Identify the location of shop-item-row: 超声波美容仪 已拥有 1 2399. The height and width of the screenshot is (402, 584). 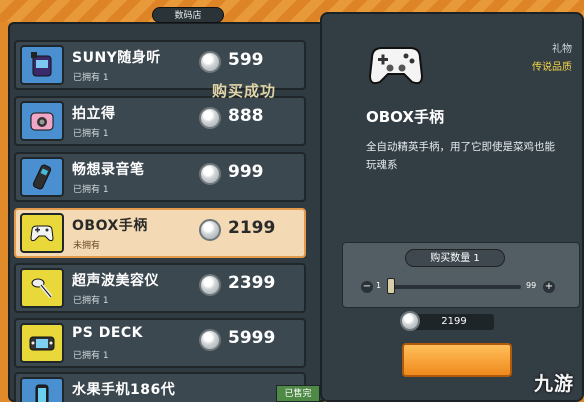
(160, 288).